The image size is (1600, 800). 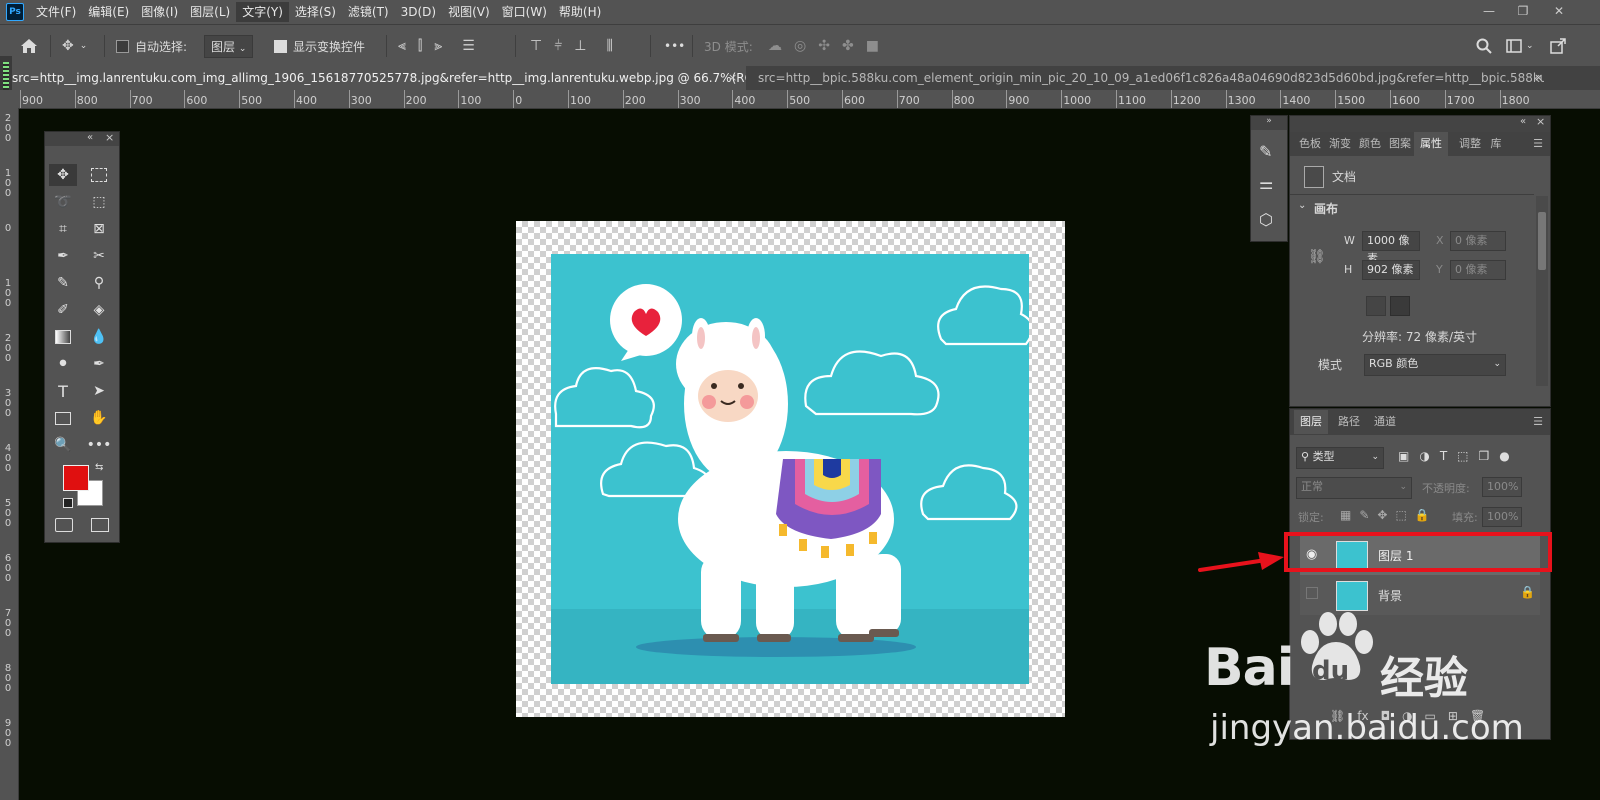 I want to click on auto-select-checkbox: 自动选择:, so click(x=151, y=46).